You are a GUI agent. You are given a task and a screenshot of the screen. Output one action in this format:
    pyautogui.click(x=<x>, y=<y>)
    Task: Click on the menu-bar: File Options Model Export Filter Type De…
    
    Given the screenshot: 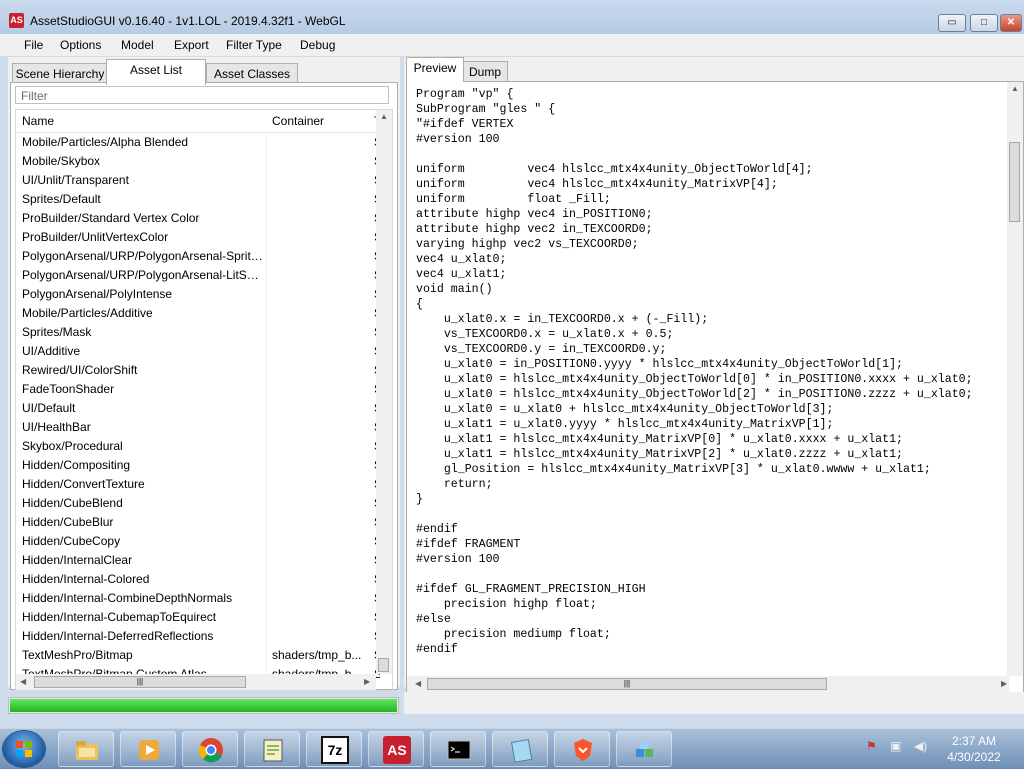 What is the action you would take?
    pyautogui.click(x=512, y=45)
    